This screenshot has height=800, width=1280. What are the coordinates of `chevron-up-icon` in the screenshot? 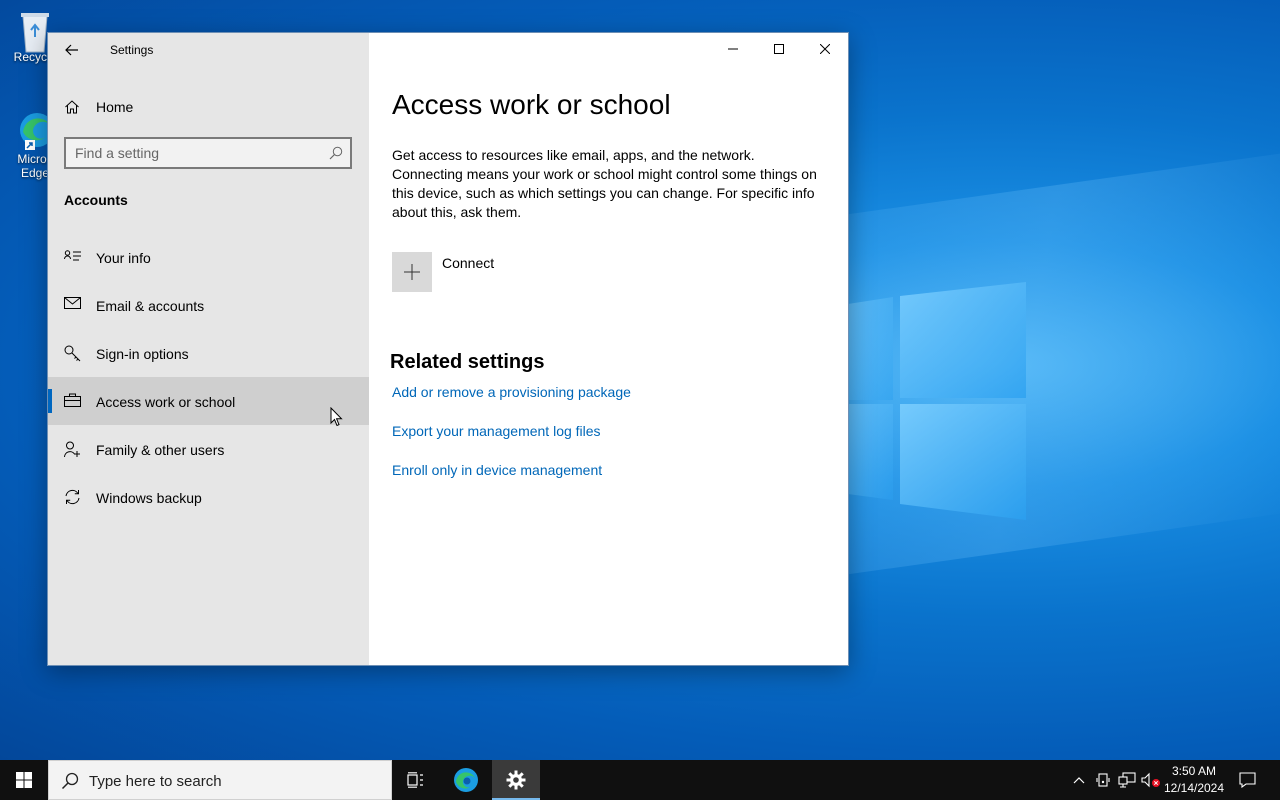 It's located at (1079, 780).